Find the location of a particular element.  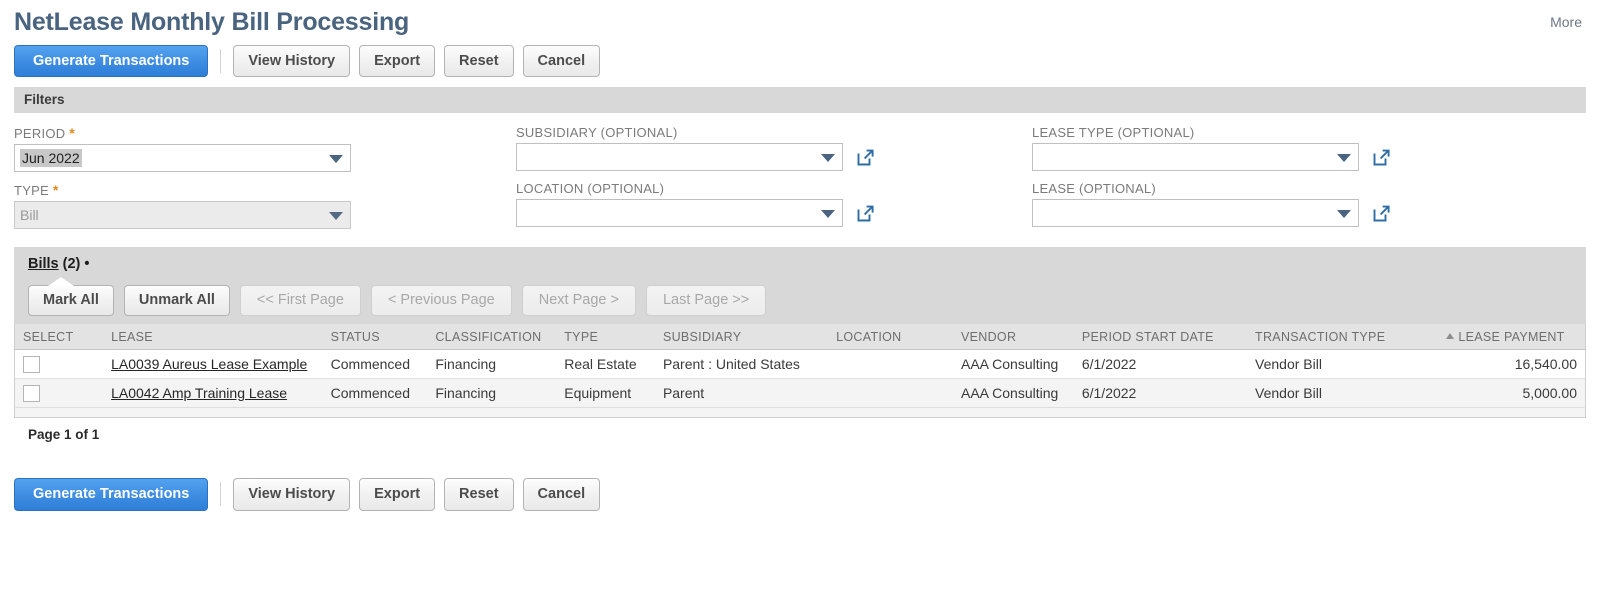

lease-field: LEASE (OPTIONAL) is located at coordinates (1316, 204).